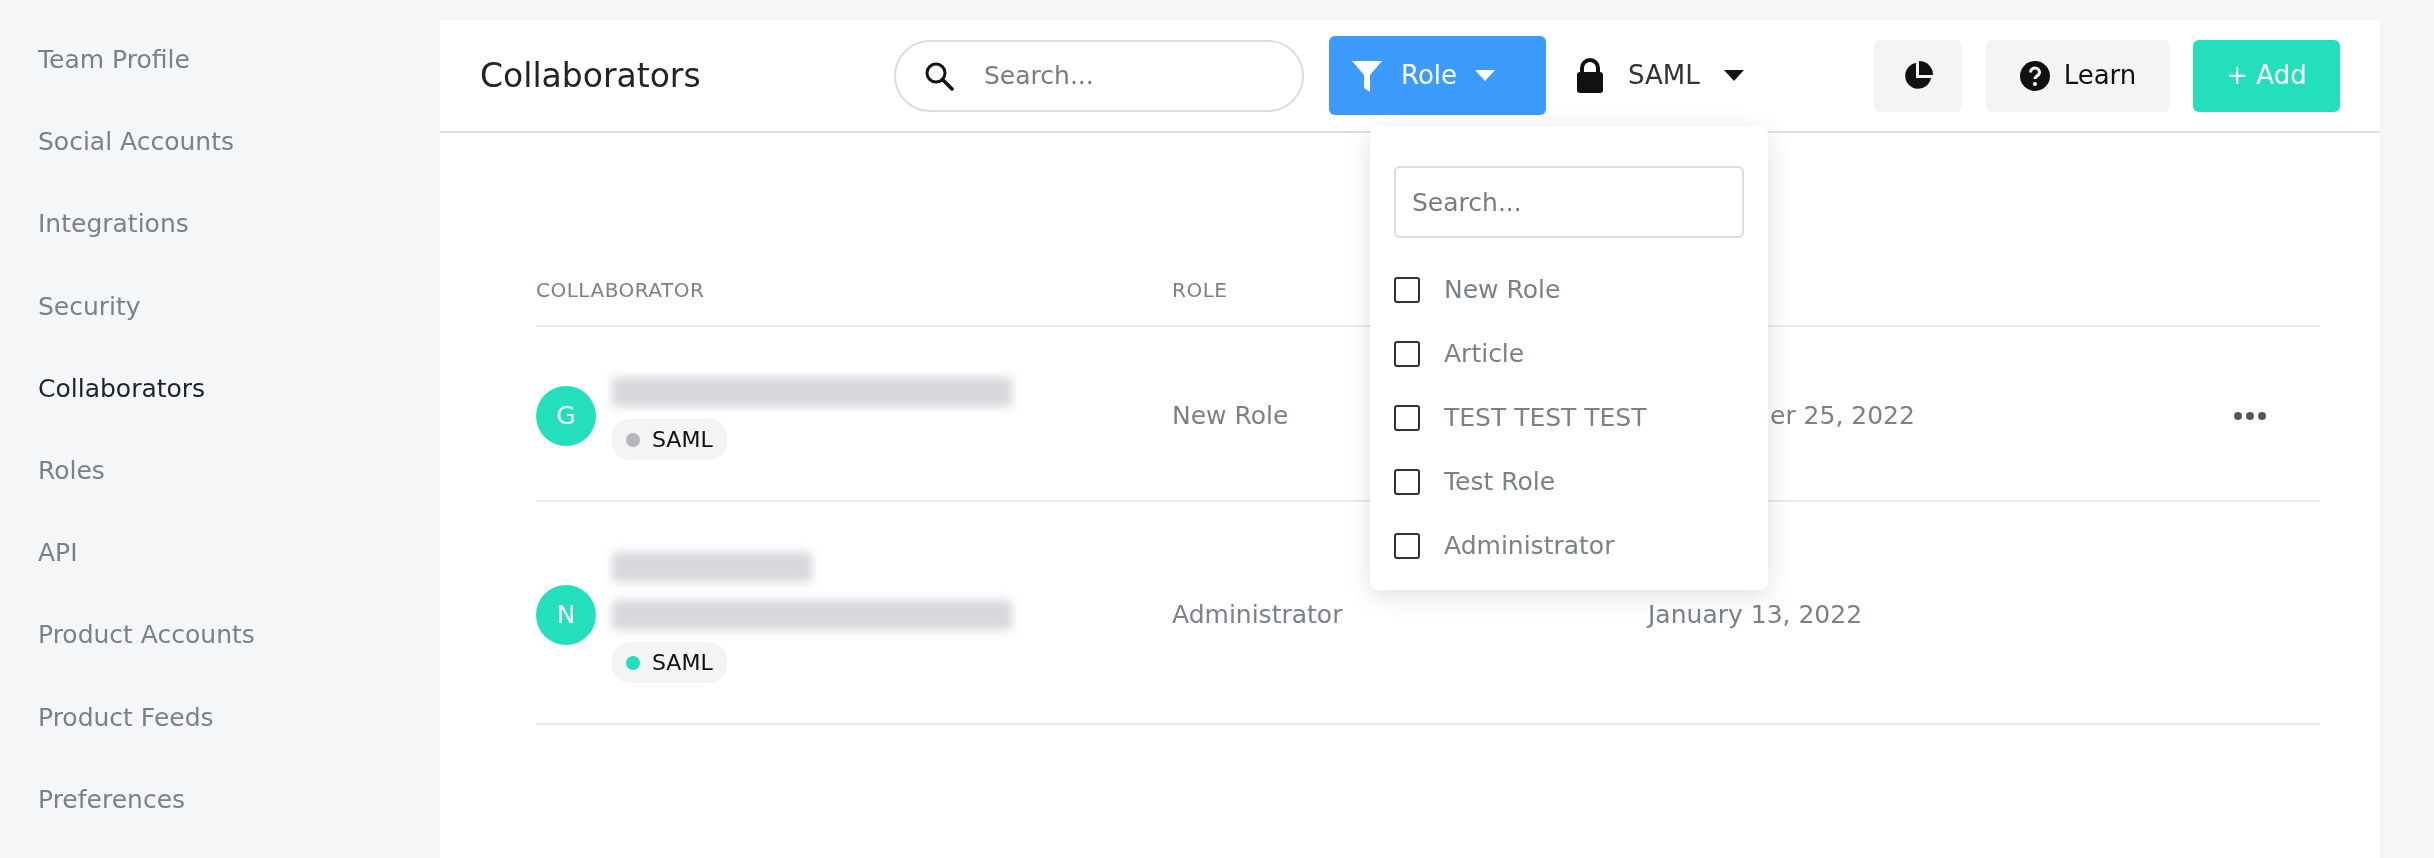 This screenshot has width=2434, height=858. Describe the element at coordinates (2078, 75) in the screenshot. I see `learn-button: Learn` at that location.